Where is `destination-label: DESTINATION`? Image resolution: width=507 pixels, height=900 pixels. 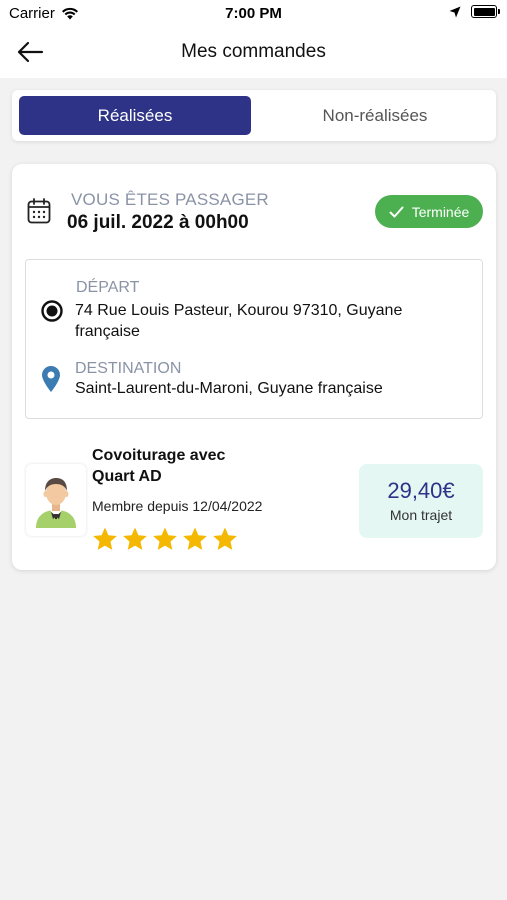
destination-label: DESTINATION is located at coordinates (128, 368).